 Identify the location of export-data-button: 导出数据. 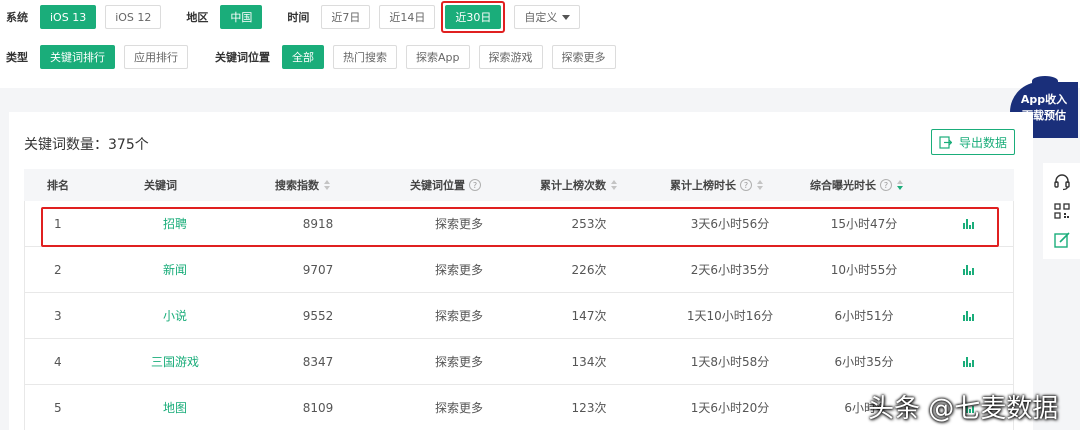
(973, 142).